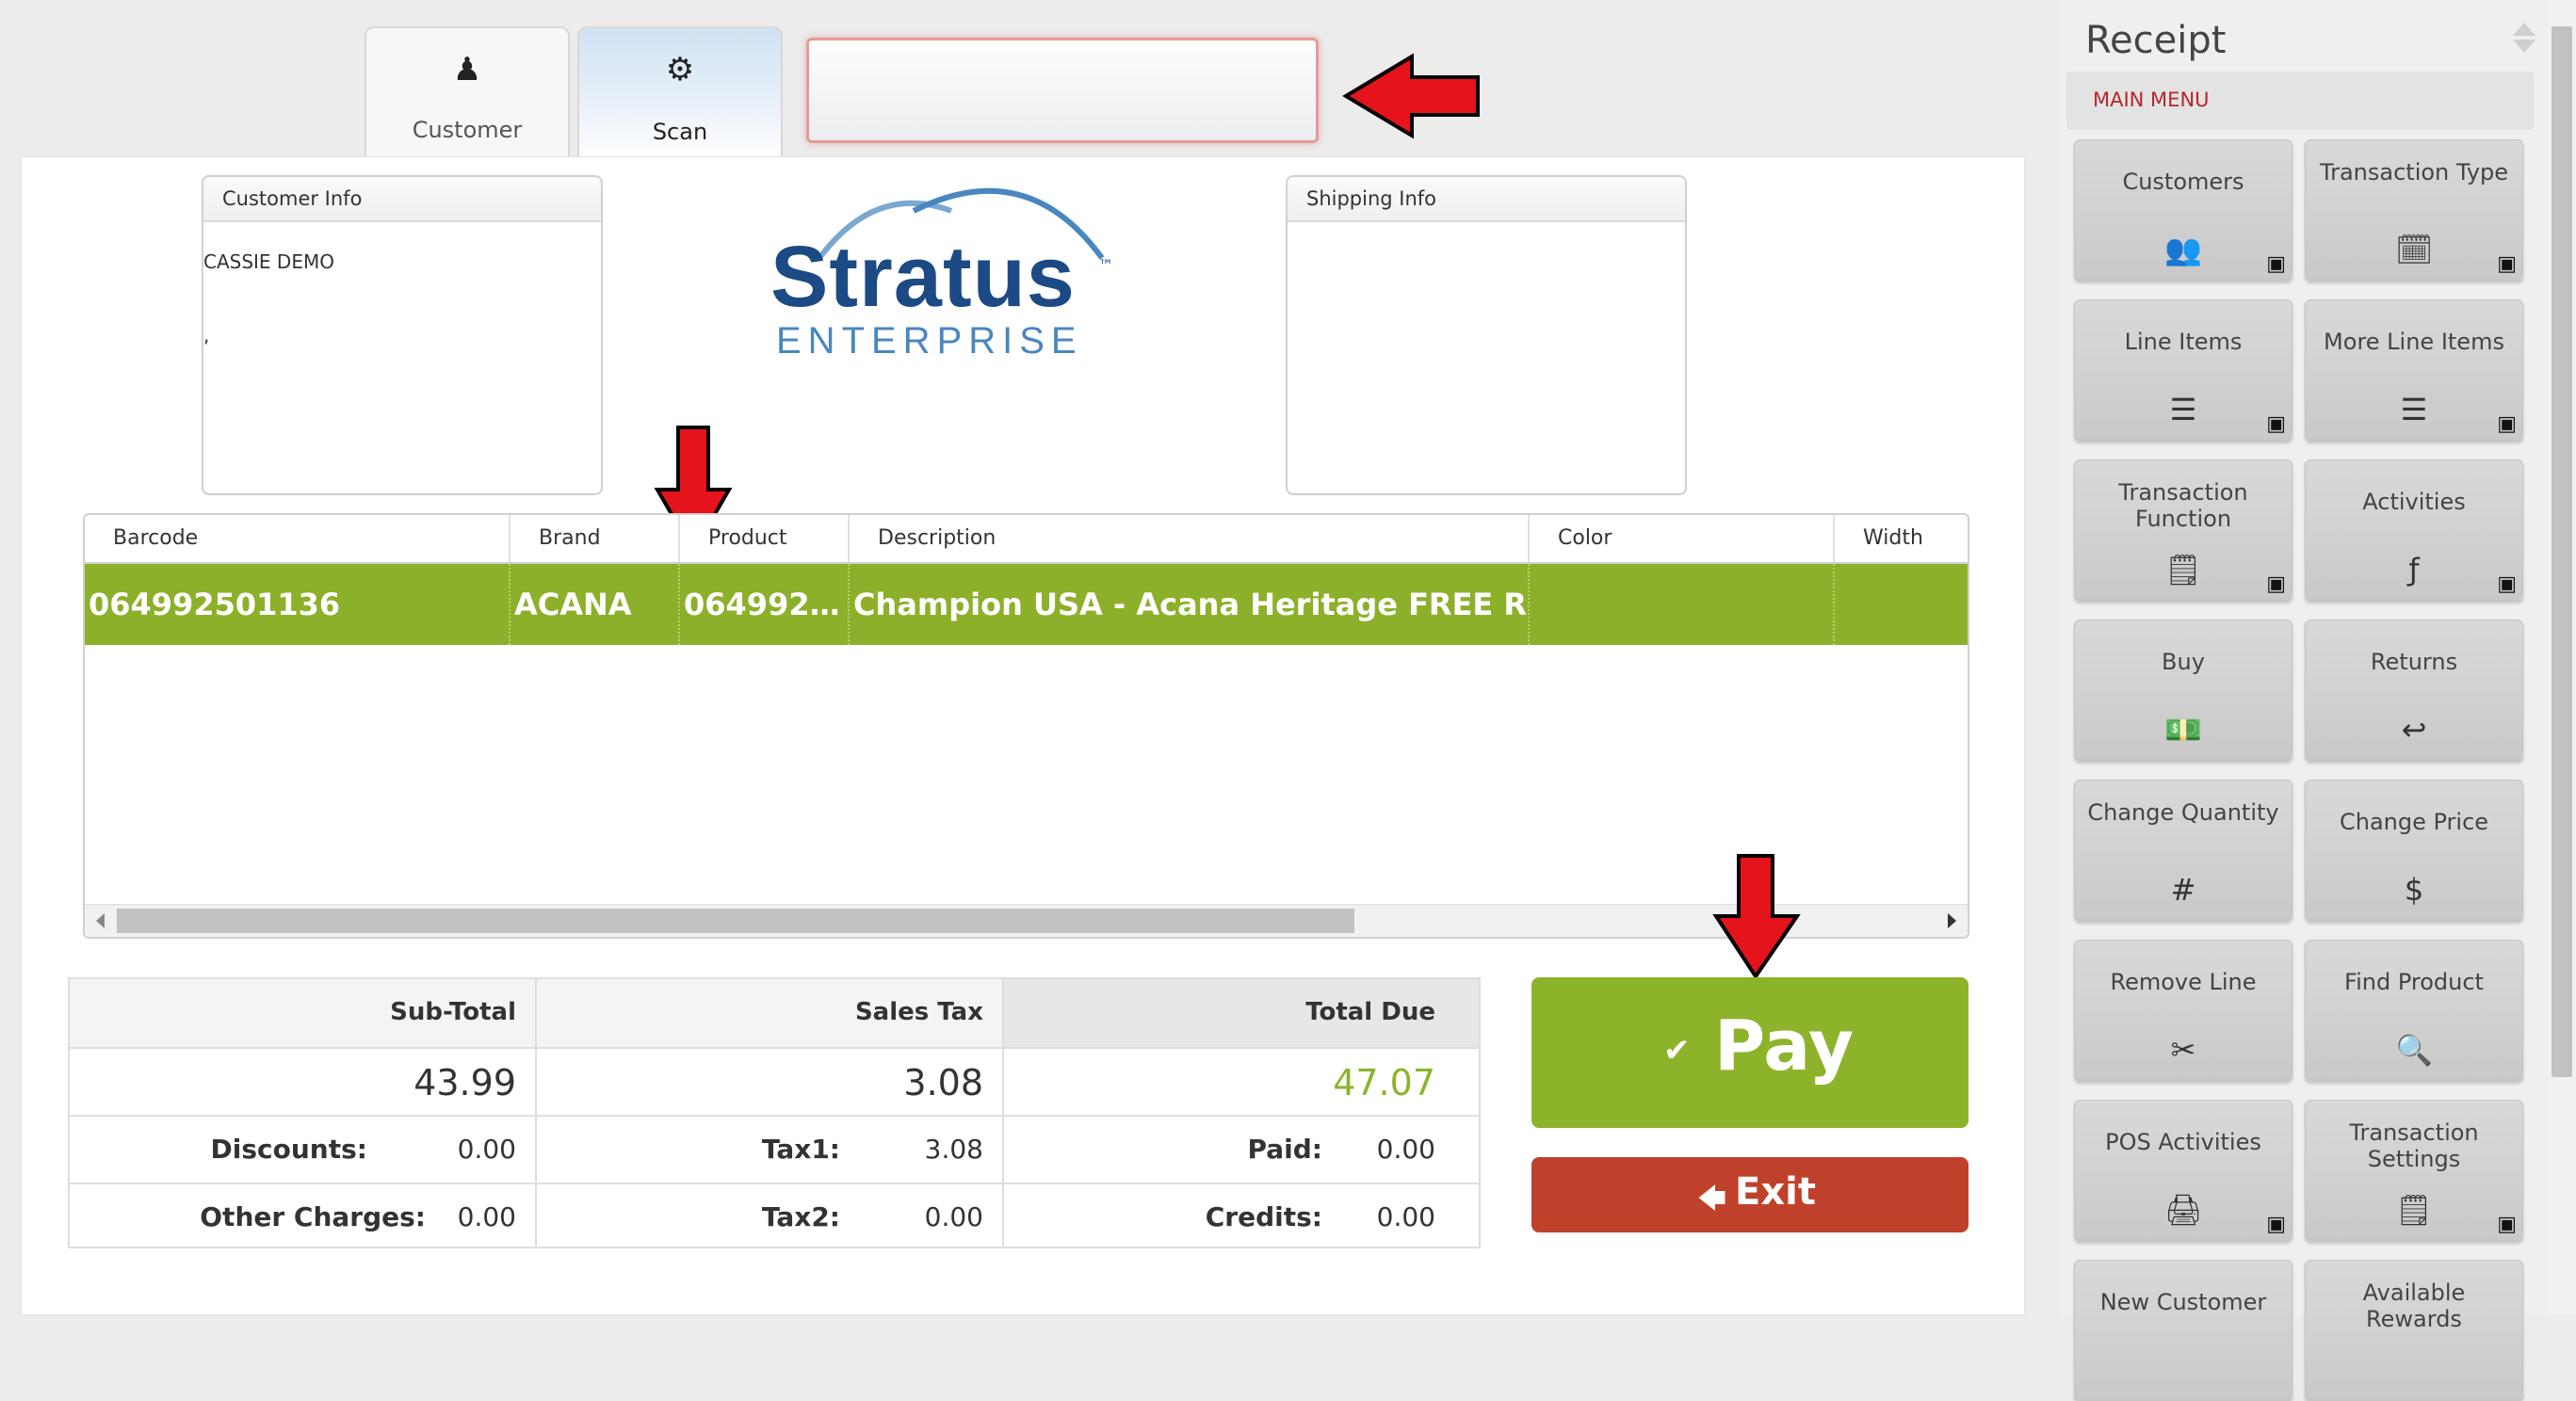  I want to click on sort-icon, so click(2524, 38).